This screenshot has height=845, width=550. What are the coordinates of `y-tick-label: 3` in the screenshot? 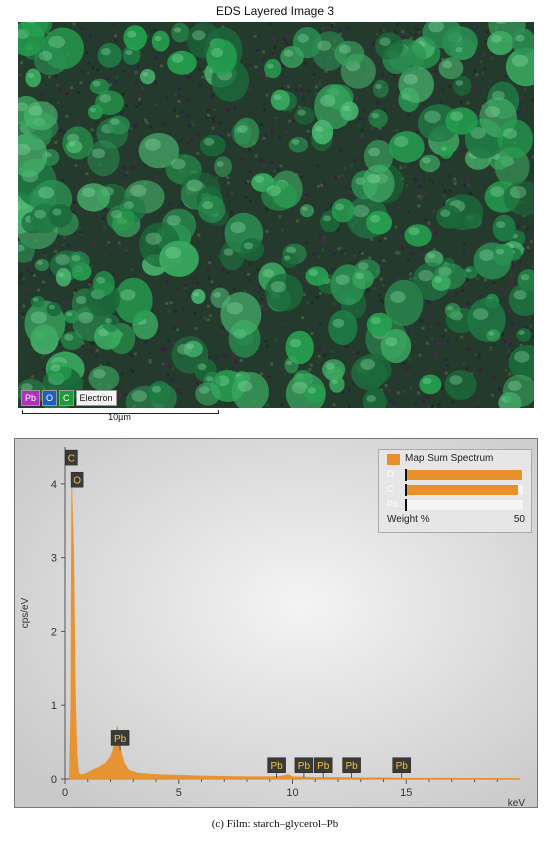 It's located at (54, 559).